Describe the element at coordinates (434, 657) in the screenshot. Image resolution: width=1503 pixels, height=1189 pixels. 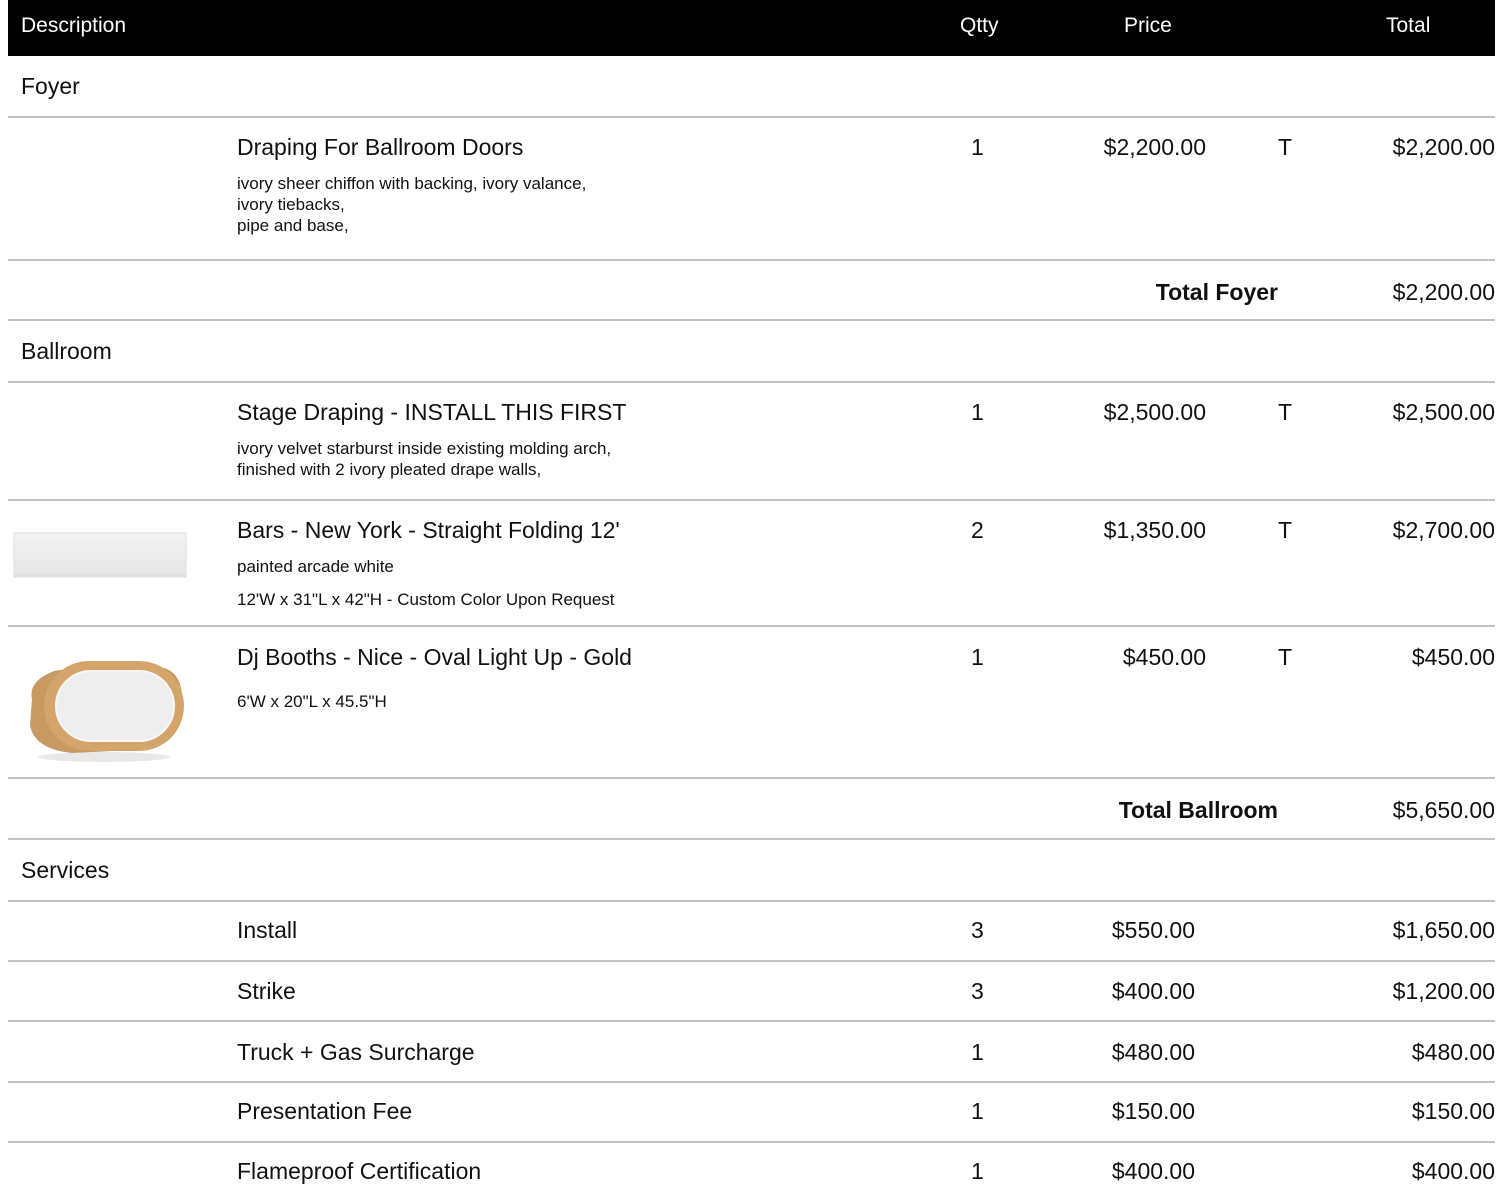
I see `item-name: Dj Booths - Nice - Oval Light Up - Gold` at that location.